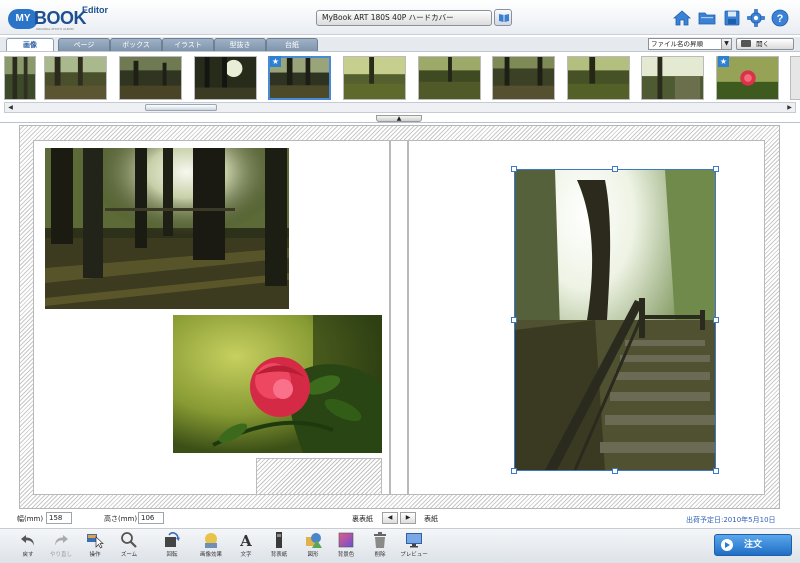 The image size is (800, 563). Describe the element at coordinates (136, 44) in the screenshot. I see `tab-boxes: ボックス` at that location.